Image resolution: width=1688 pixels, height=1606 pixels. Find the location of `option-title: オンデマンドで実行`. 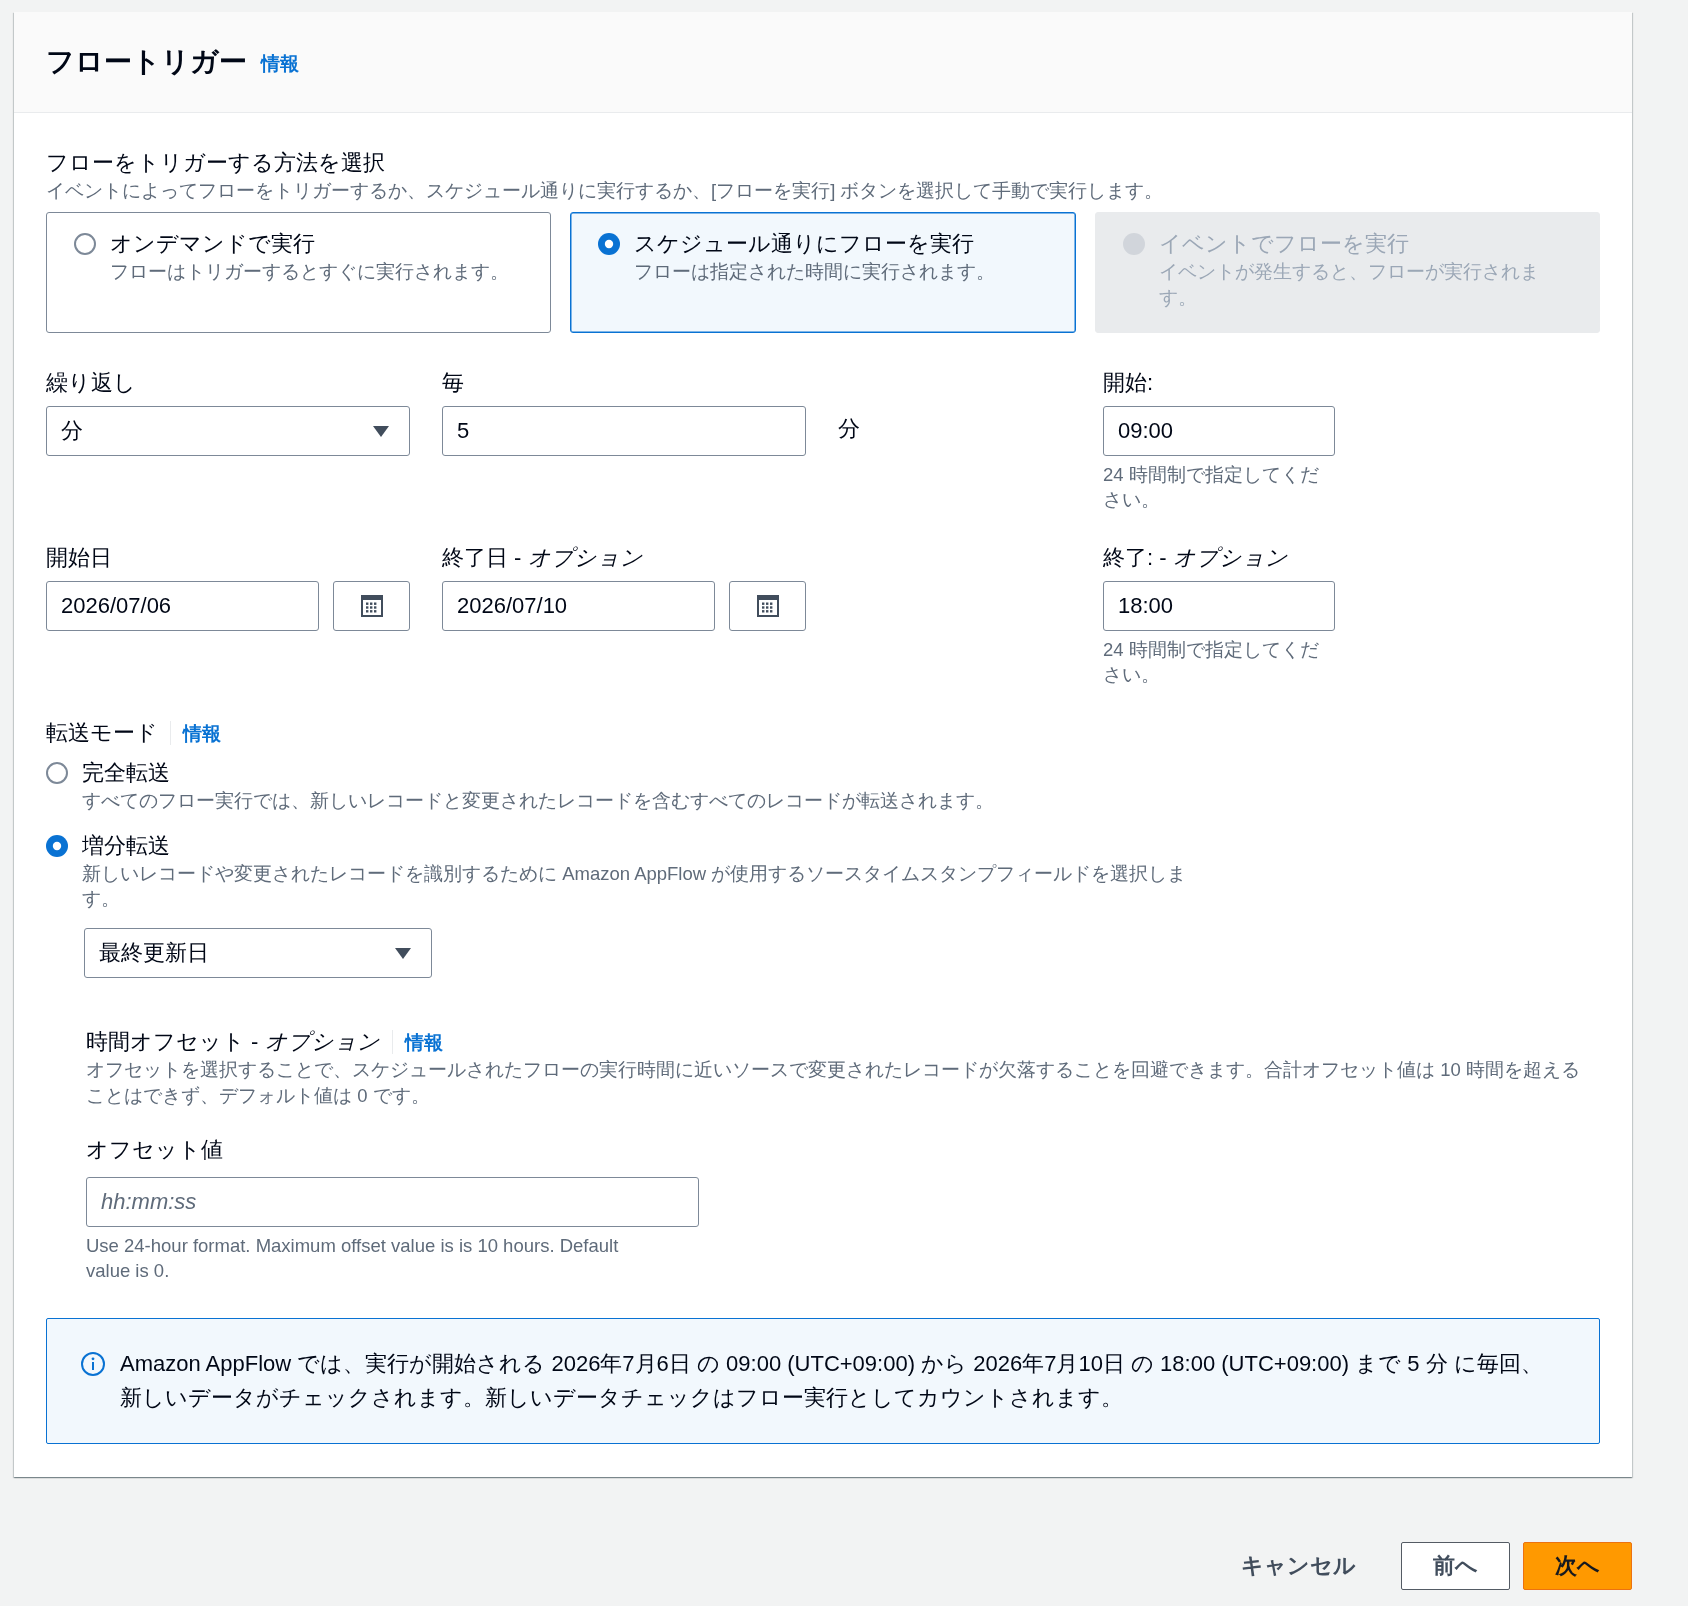

option-title: オンデマンドで実行 is located at coordinates (213, 244).